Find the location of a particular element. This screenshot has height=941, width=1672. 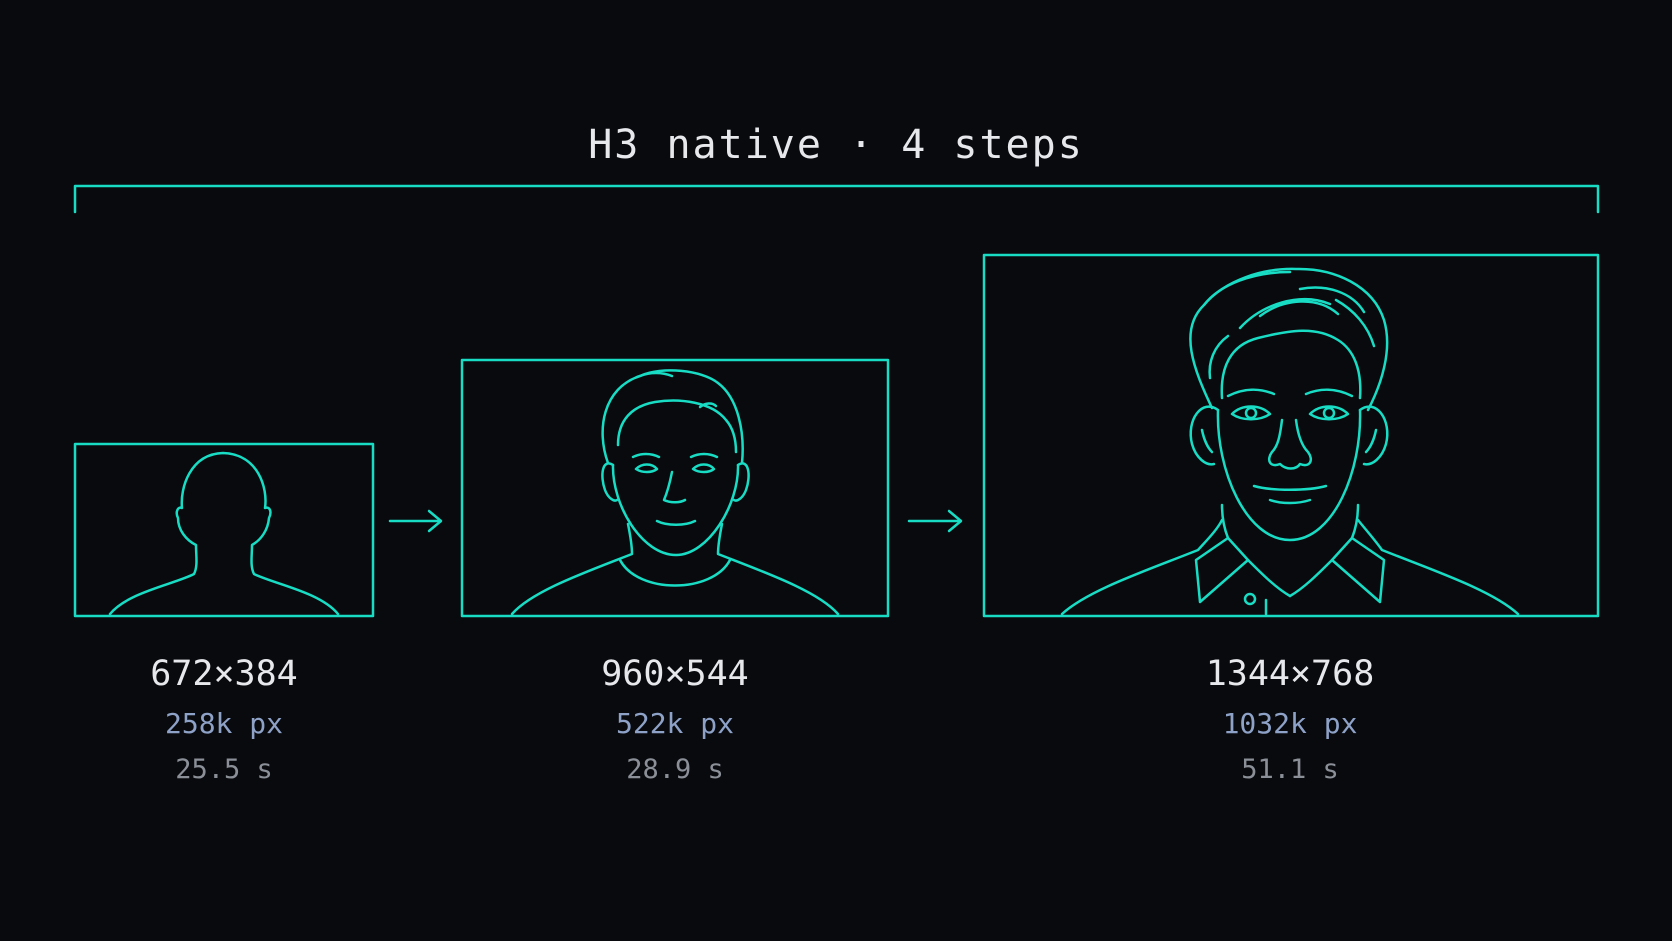

stage-2-pixels: 522k px is located at coordinates (674, 723).